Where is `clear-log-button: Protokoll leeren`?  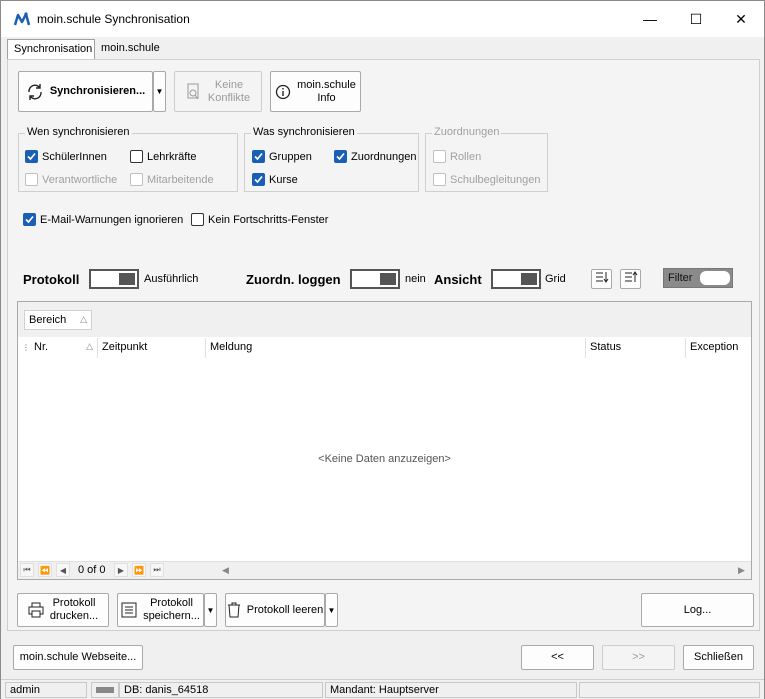
clear-log-button: Protokoll leeren is located at coordinates (275, 610).